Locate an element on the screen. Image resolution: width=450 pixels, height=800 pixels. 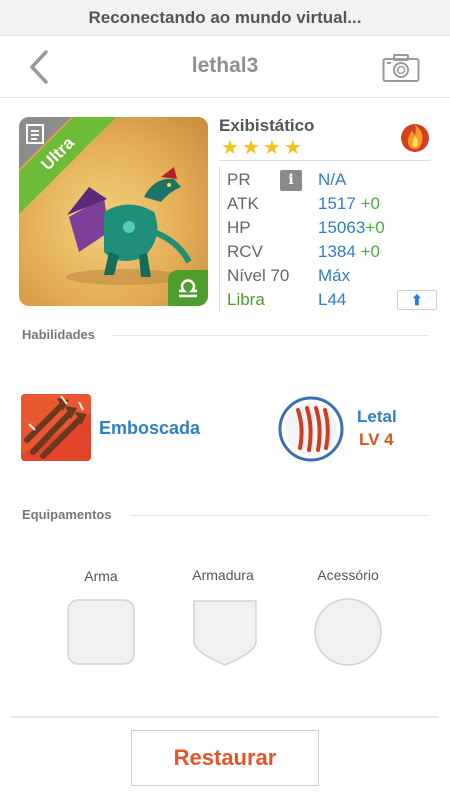
stat-label-atk: ATK is located at coordinates (243, 203).